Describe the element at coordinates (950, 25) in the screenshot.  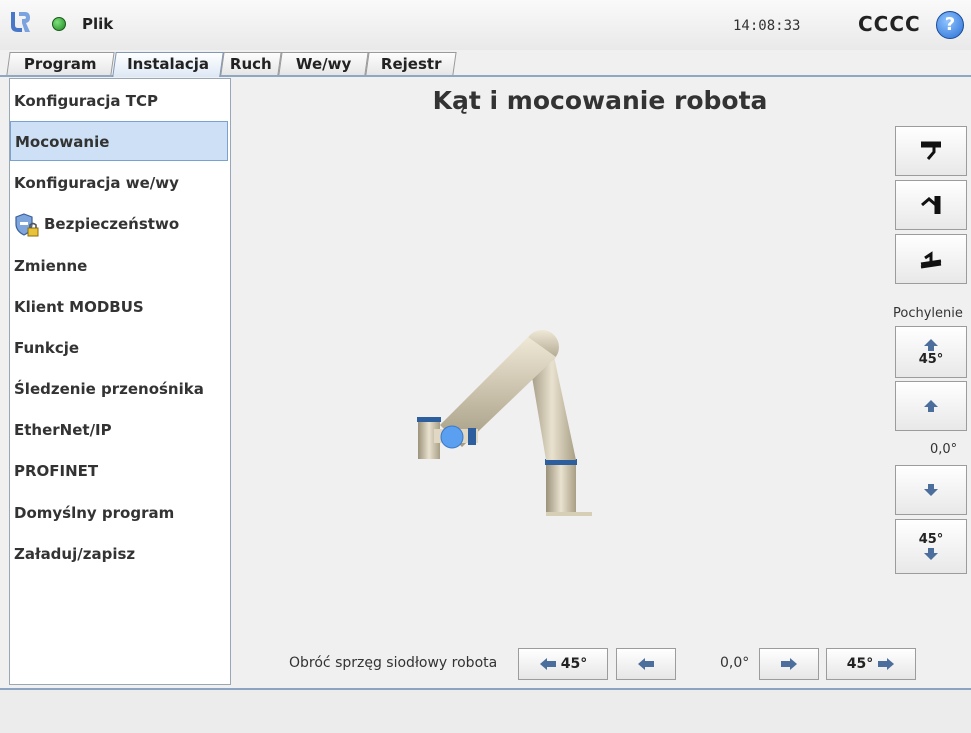
I see `help-icon: ?` at that location.